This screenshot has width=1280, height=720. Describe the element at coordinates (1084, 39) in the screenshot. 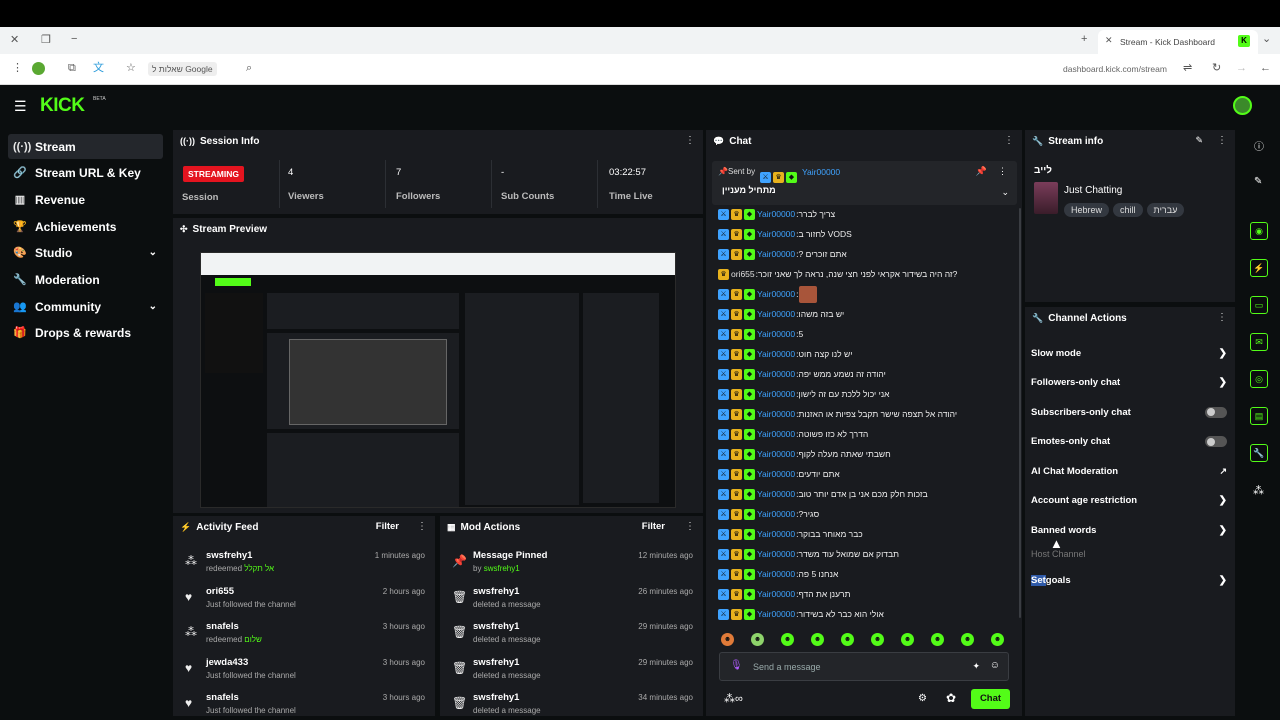

I see `new-tab-icon: +` at that location.